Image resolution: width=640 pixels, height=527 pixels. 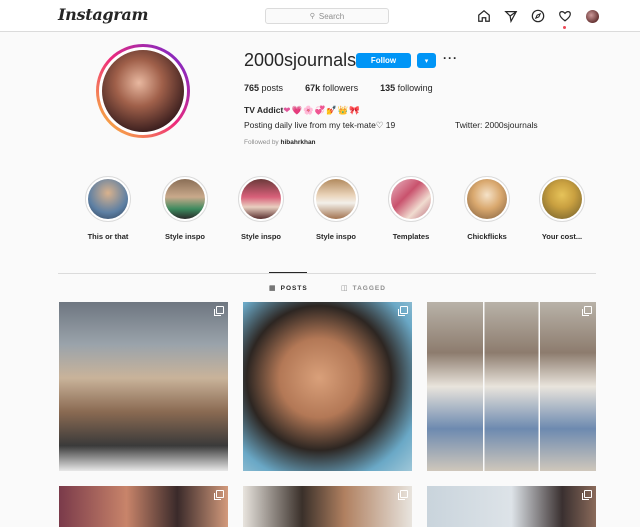 I want to click on explore-icon, so click(x=538, y=16).